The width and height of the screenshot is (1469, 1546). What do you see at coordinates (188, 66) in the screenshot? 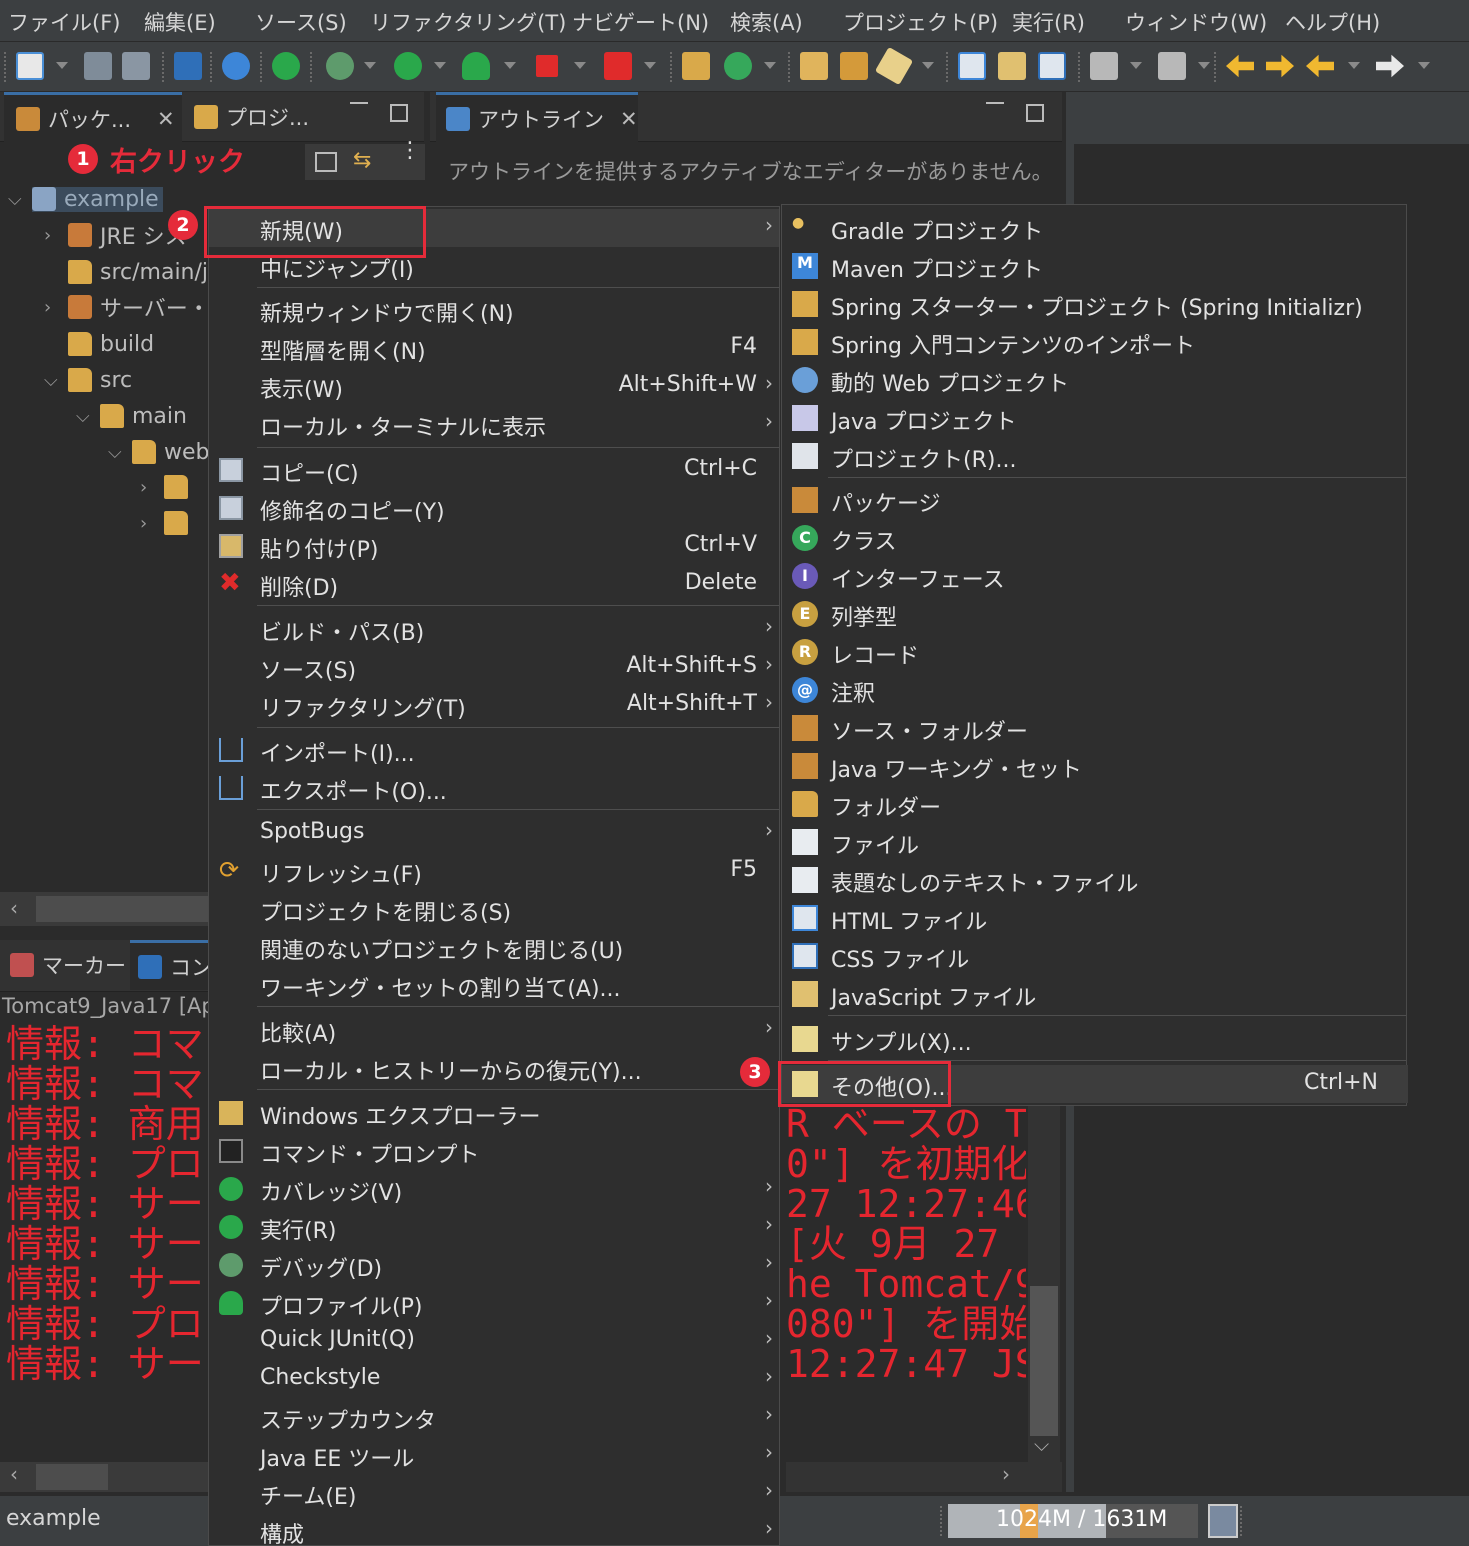
I see `terminal-icon` at bounding box center [188, 66].